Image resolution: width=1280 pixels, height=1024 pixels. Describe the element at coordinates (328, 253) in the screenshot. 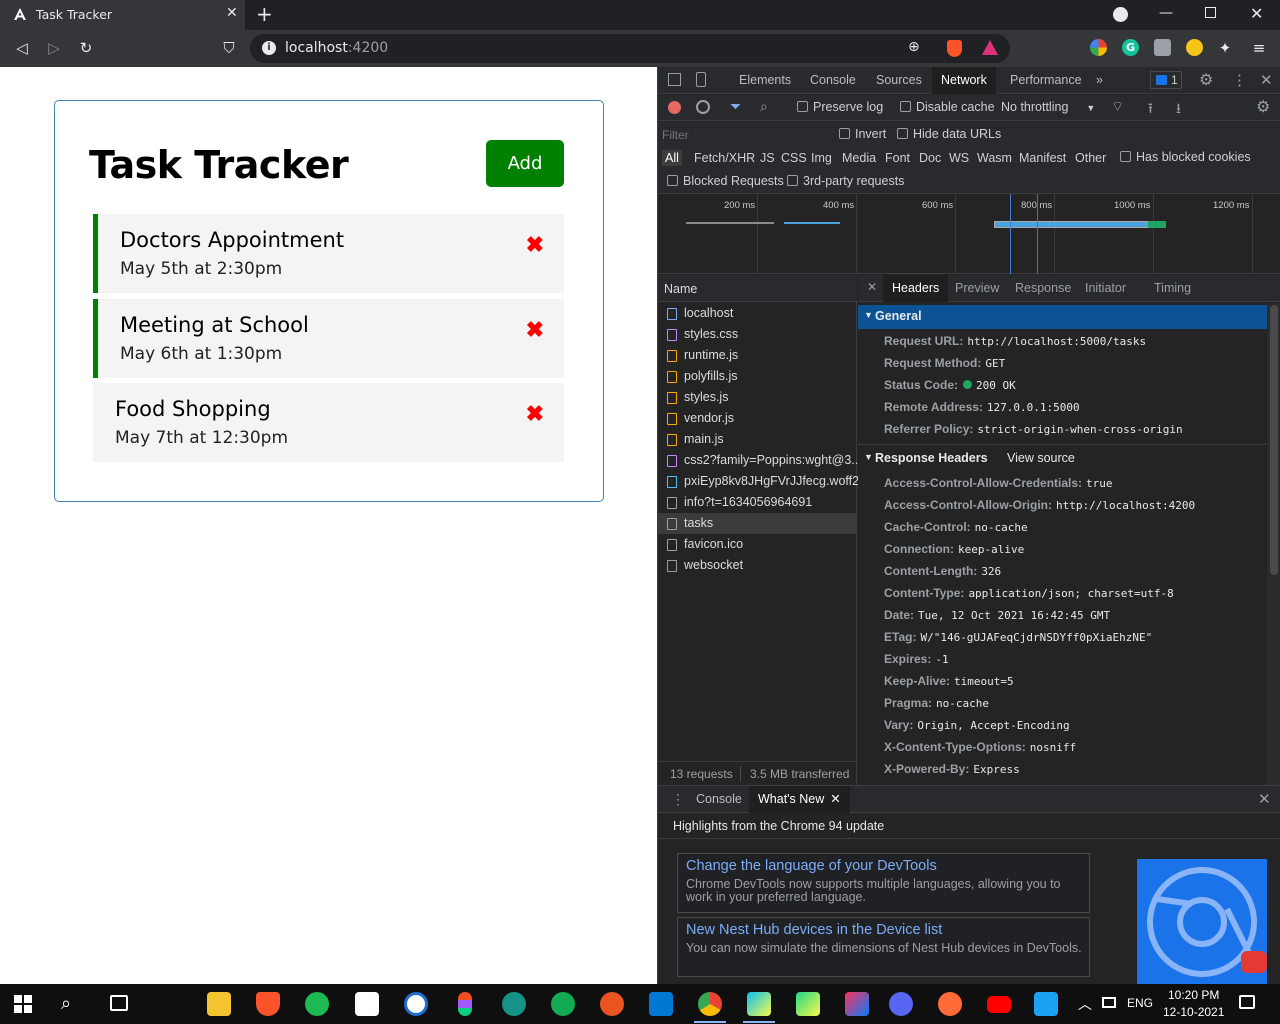

I see `task-item: Doctors Appointment May 5th at 2:30pm ✖` at that location.